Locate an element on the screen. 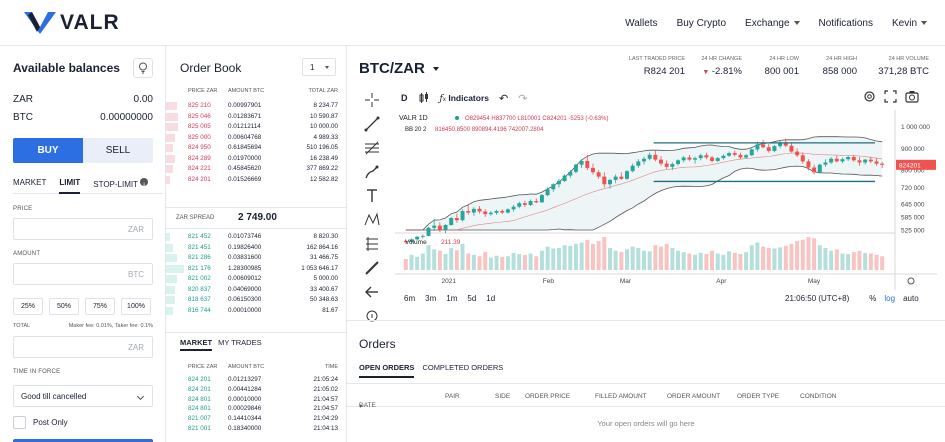  nav-notifications: Notifications is located at coordinates (846, 23).